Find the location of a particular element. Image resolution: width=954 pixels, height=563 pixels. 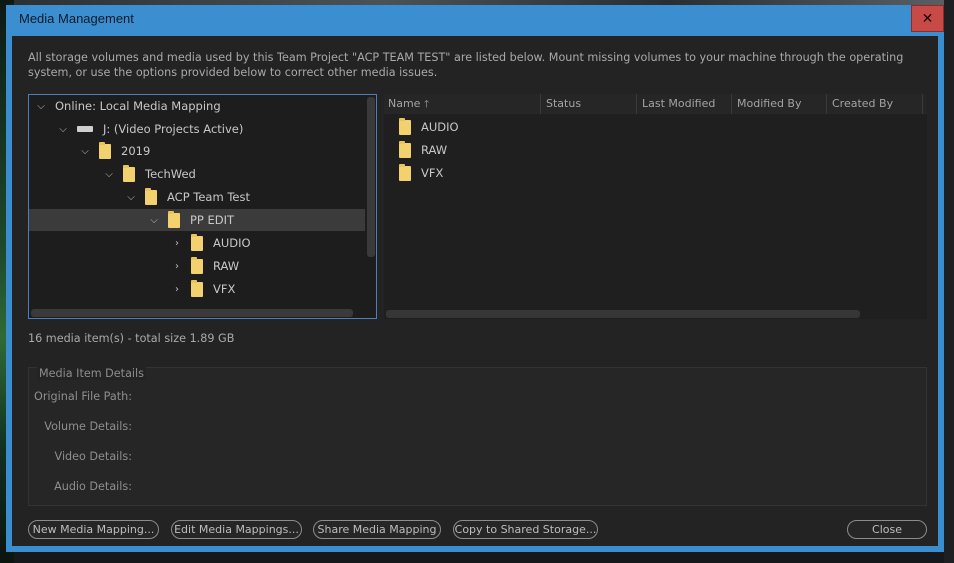

list-row-raw: RAW is located at coordinates (423, 150).